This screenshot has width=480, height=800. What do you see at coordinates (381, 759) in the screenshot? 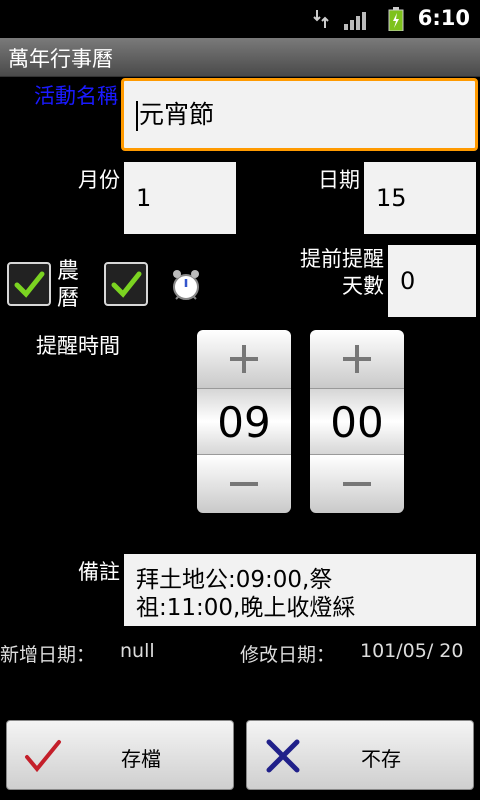
I see `discard-button-label: 不存` at bounding box center [381, 759].